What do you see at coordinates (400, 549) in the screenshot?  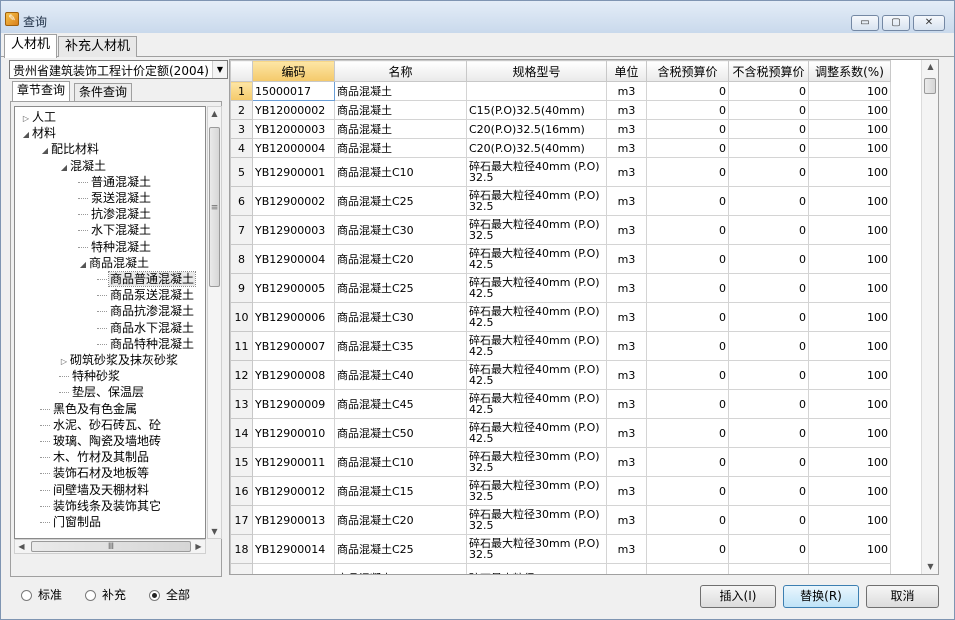 I see `table-cell: 商品混凝土C25` at bounding box center [400, 549].